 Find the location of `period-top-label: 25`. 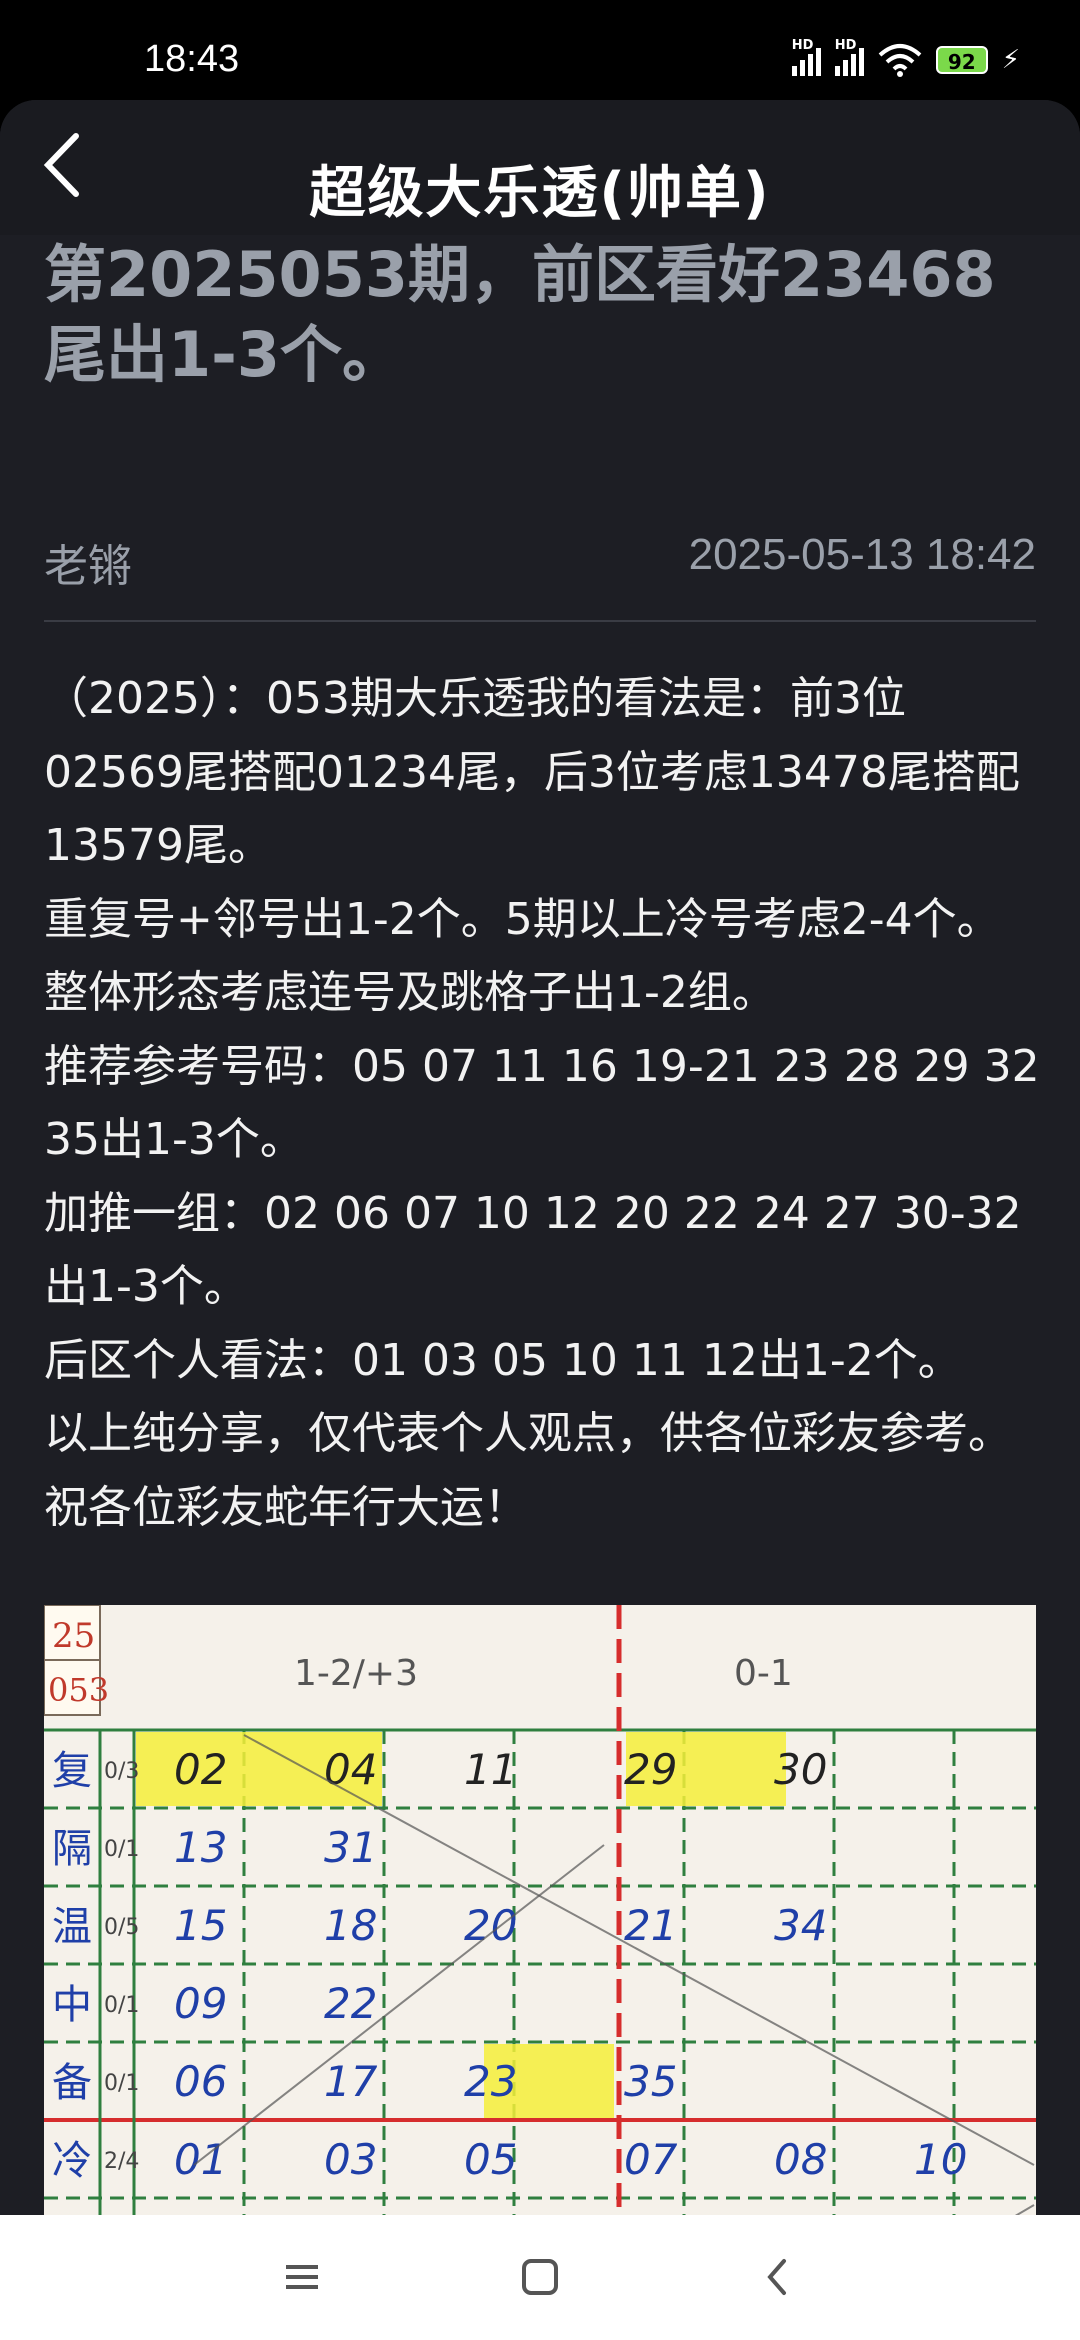

period-top-label: 25 is located at coordinates (73, 1636).